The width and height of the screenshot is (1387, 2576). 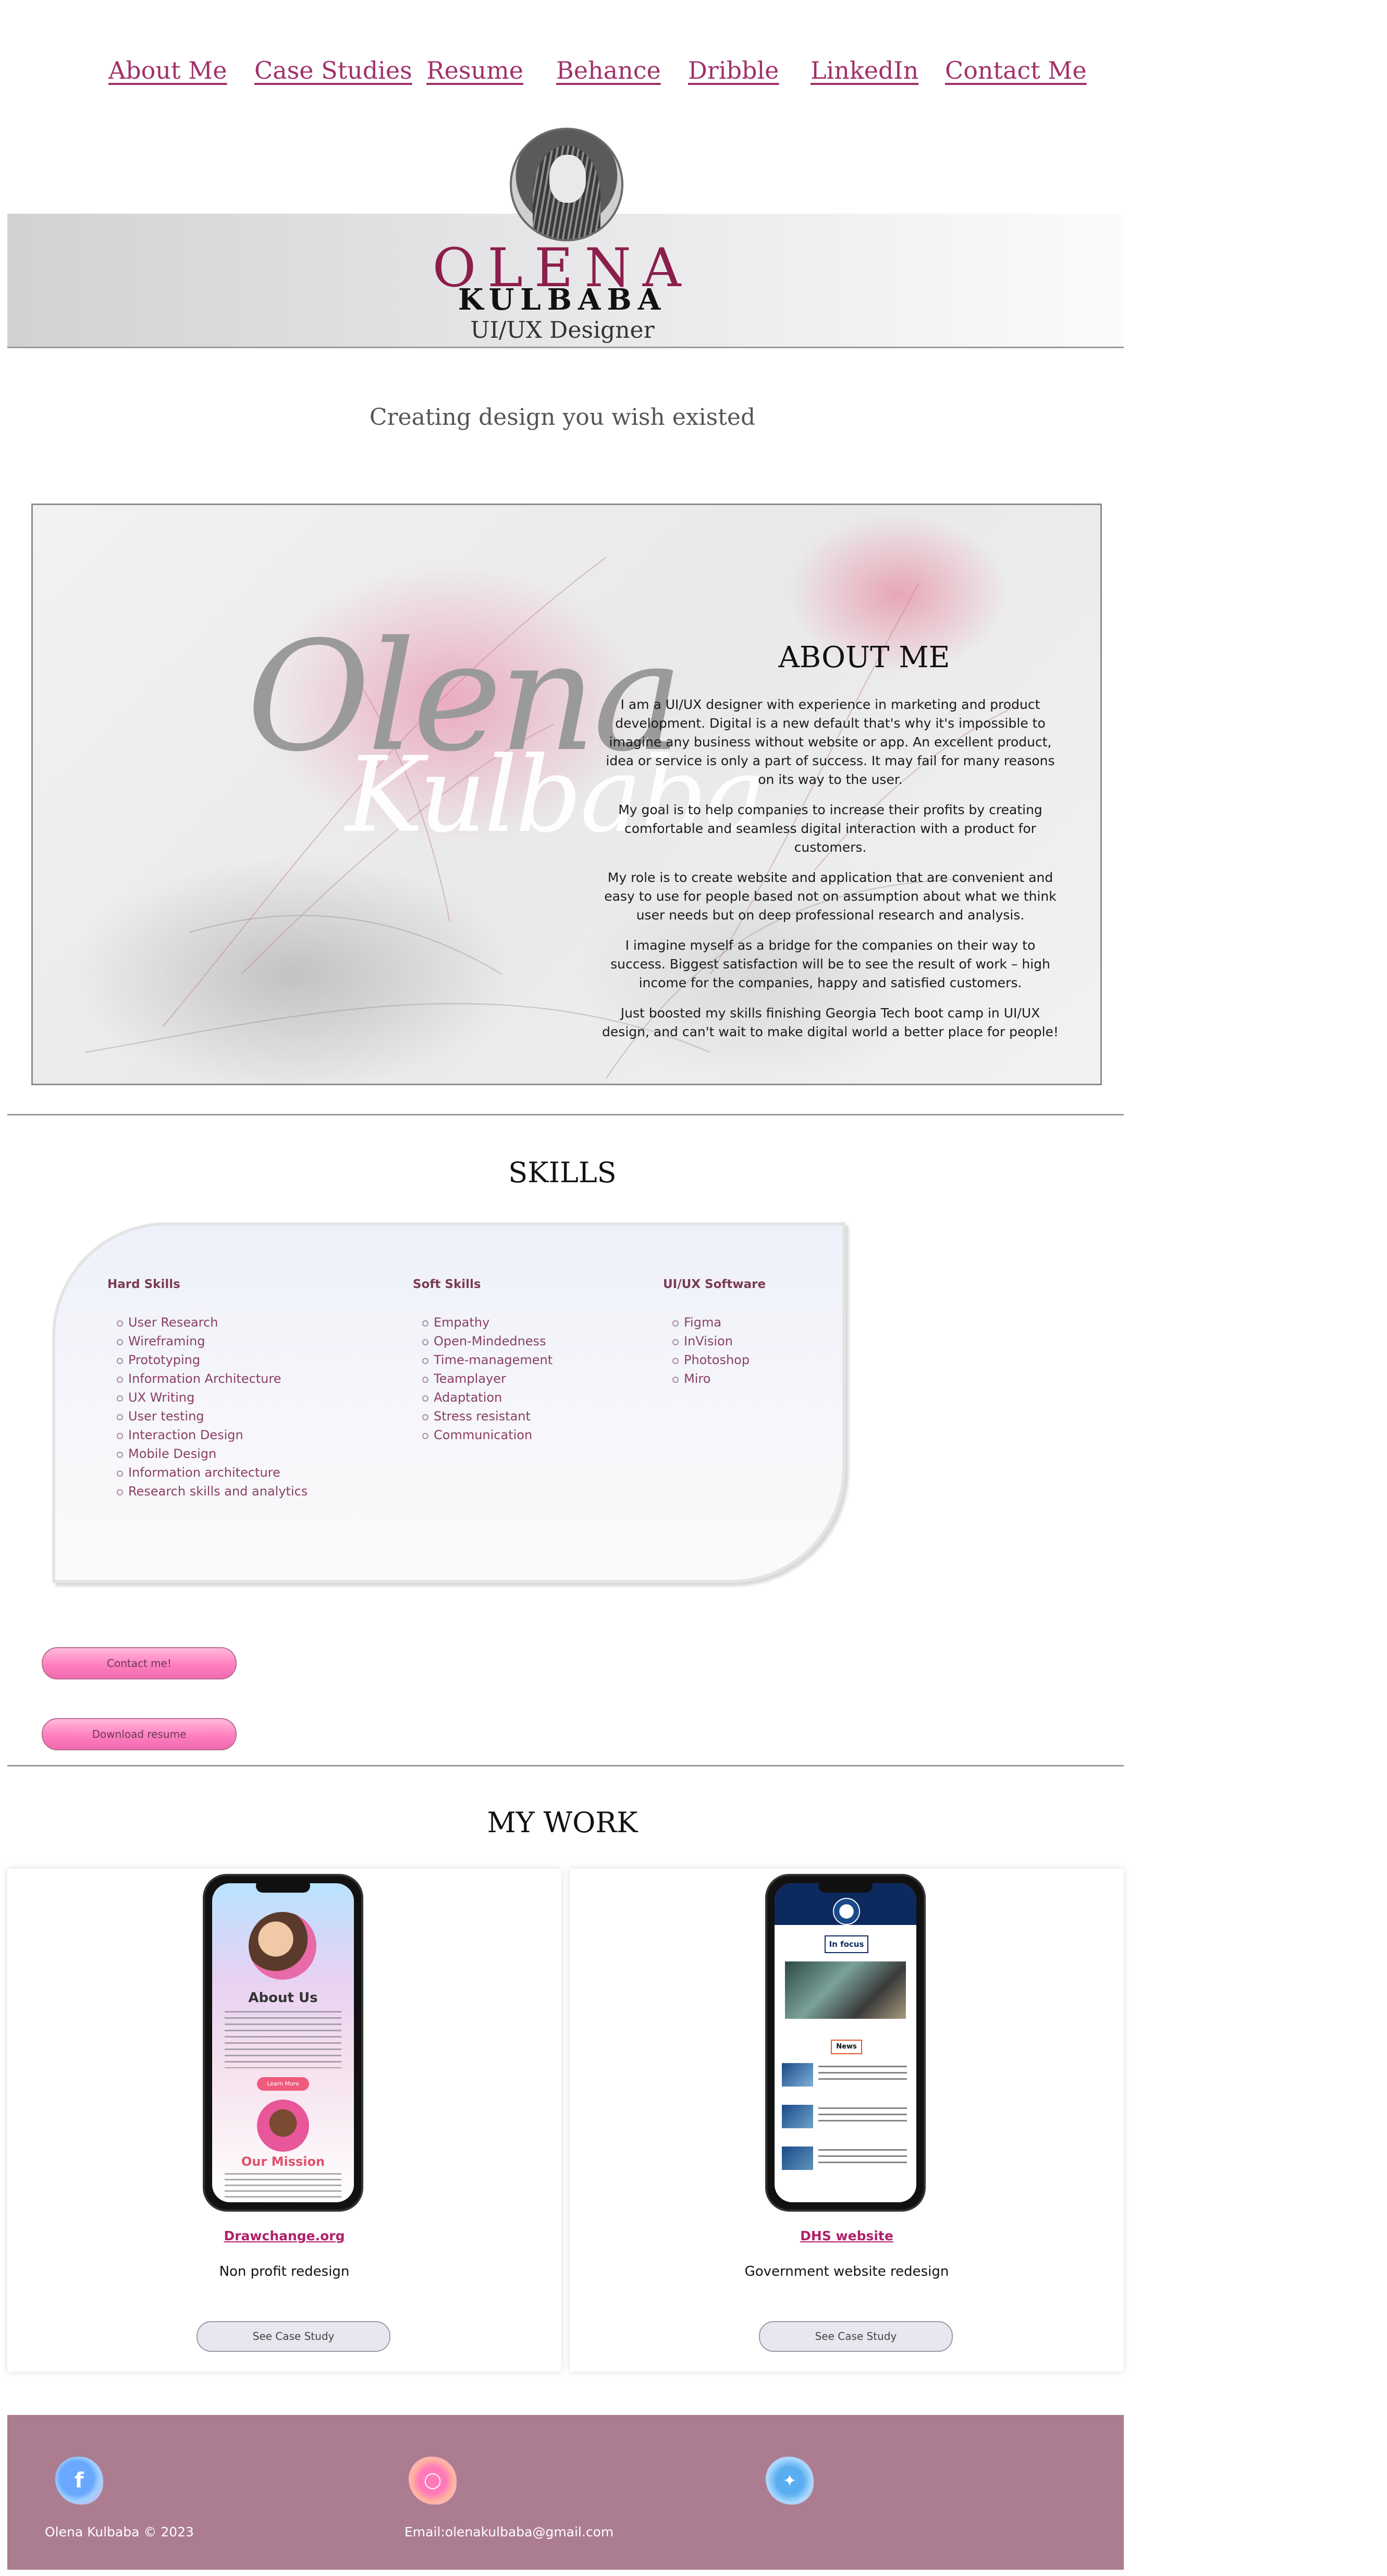 I want to click on list-item: Empathy, so click(x=487, y=1322).